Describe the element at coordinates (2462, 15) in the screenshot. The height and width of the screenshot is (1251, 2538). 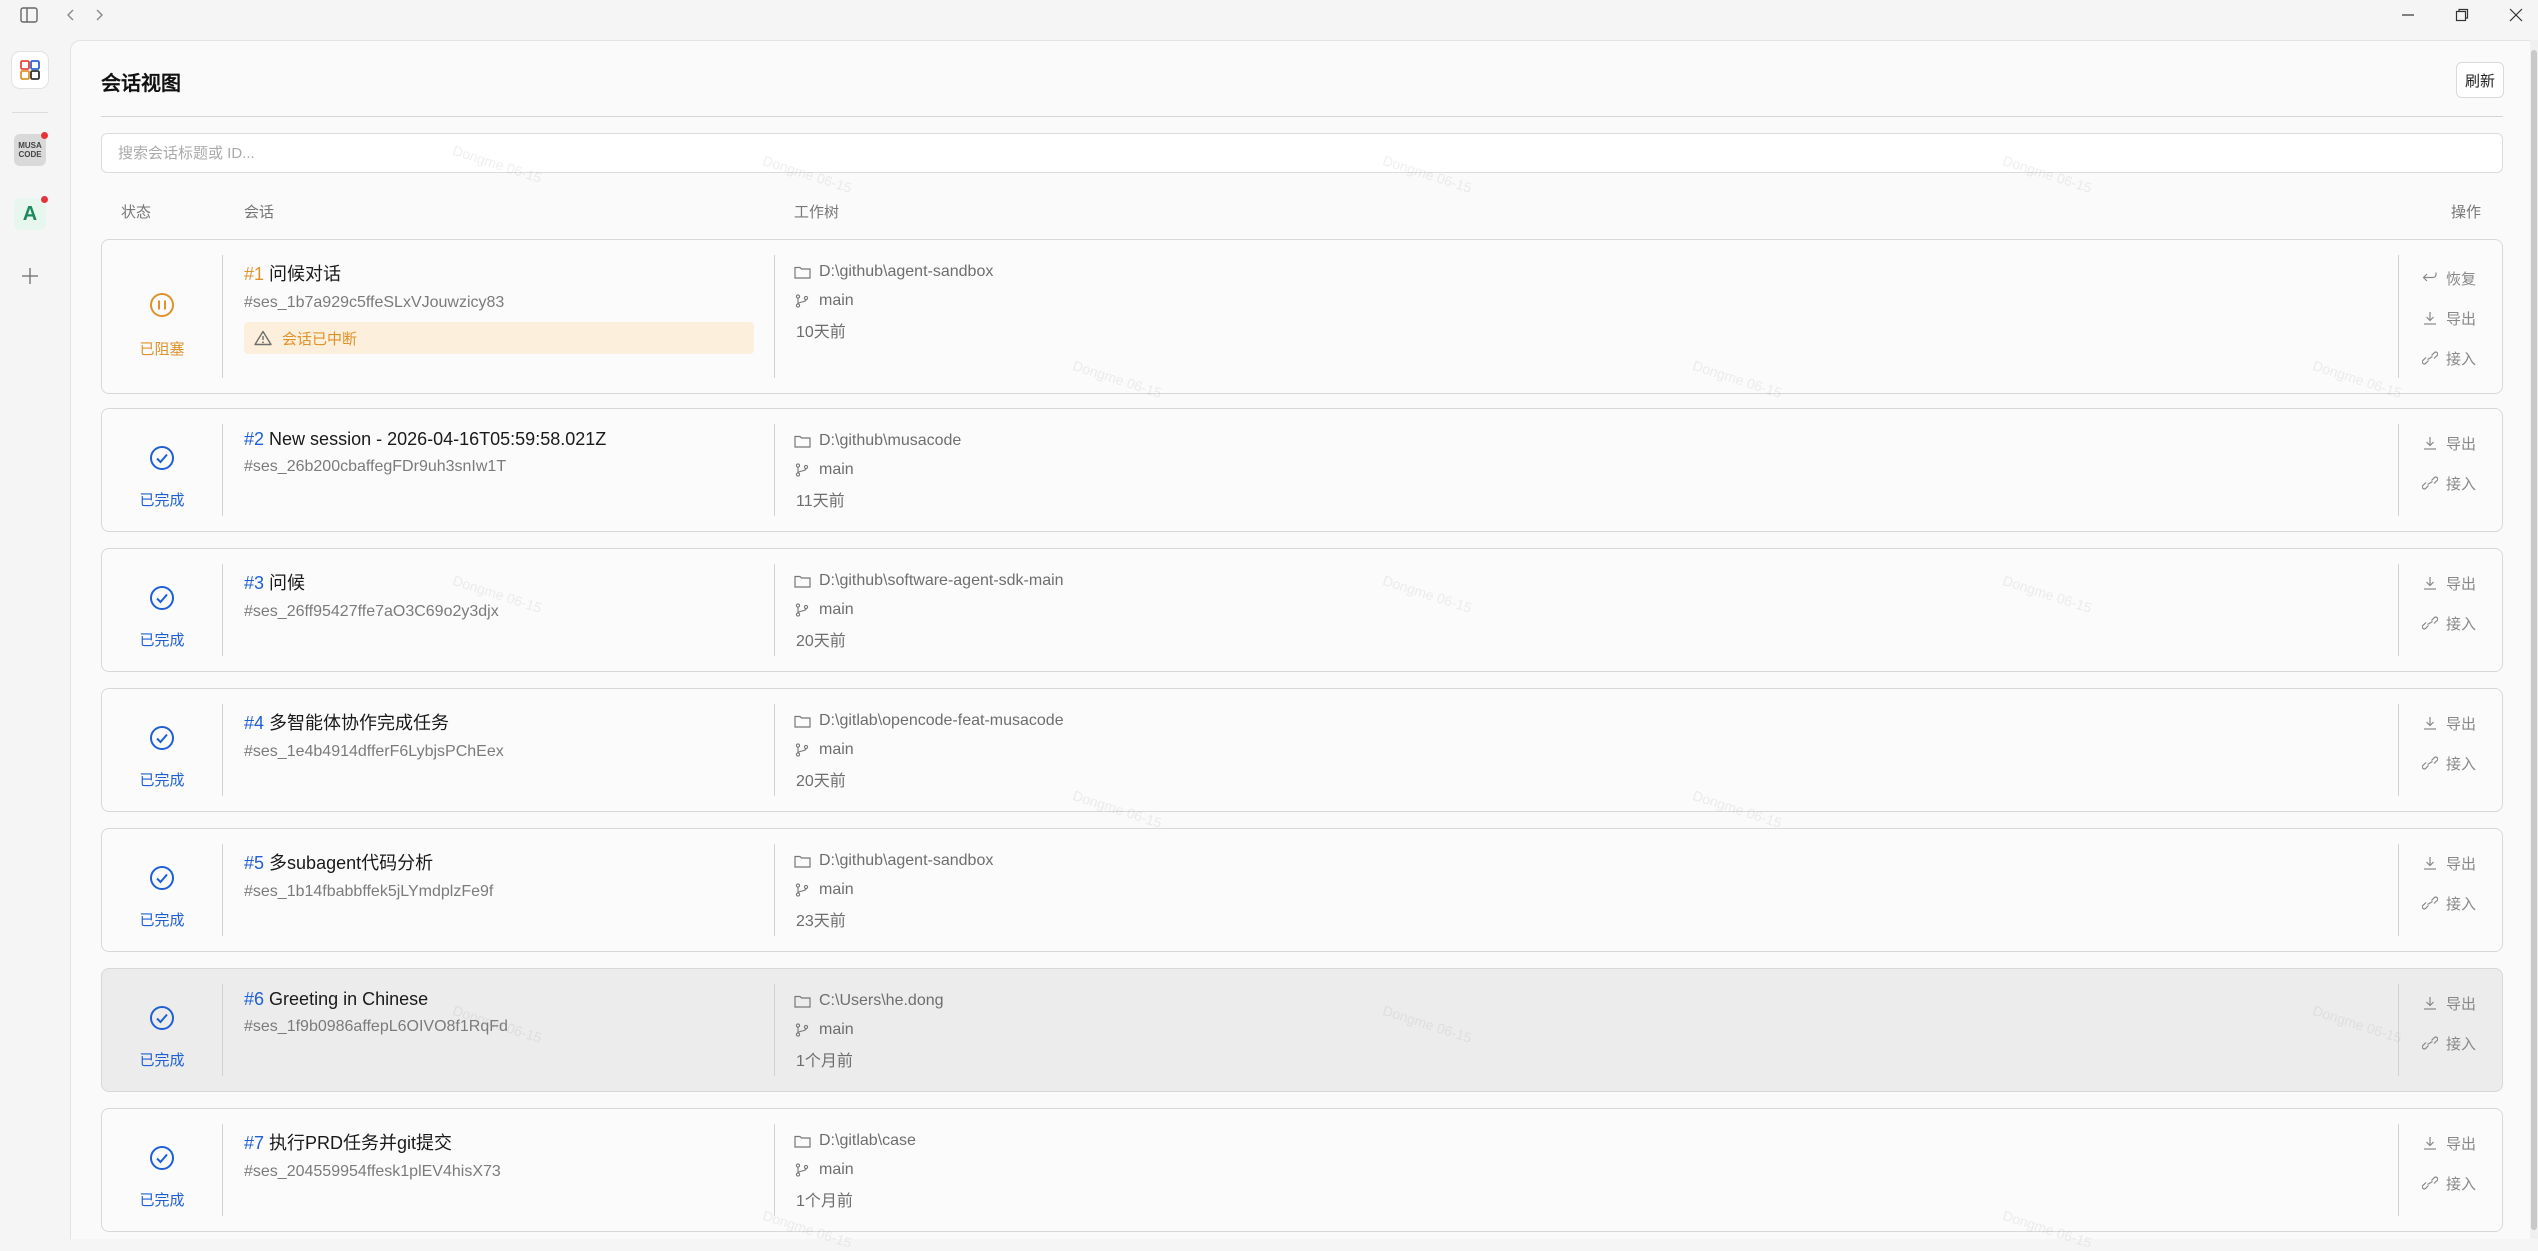
I see `restore-icon` at that location.